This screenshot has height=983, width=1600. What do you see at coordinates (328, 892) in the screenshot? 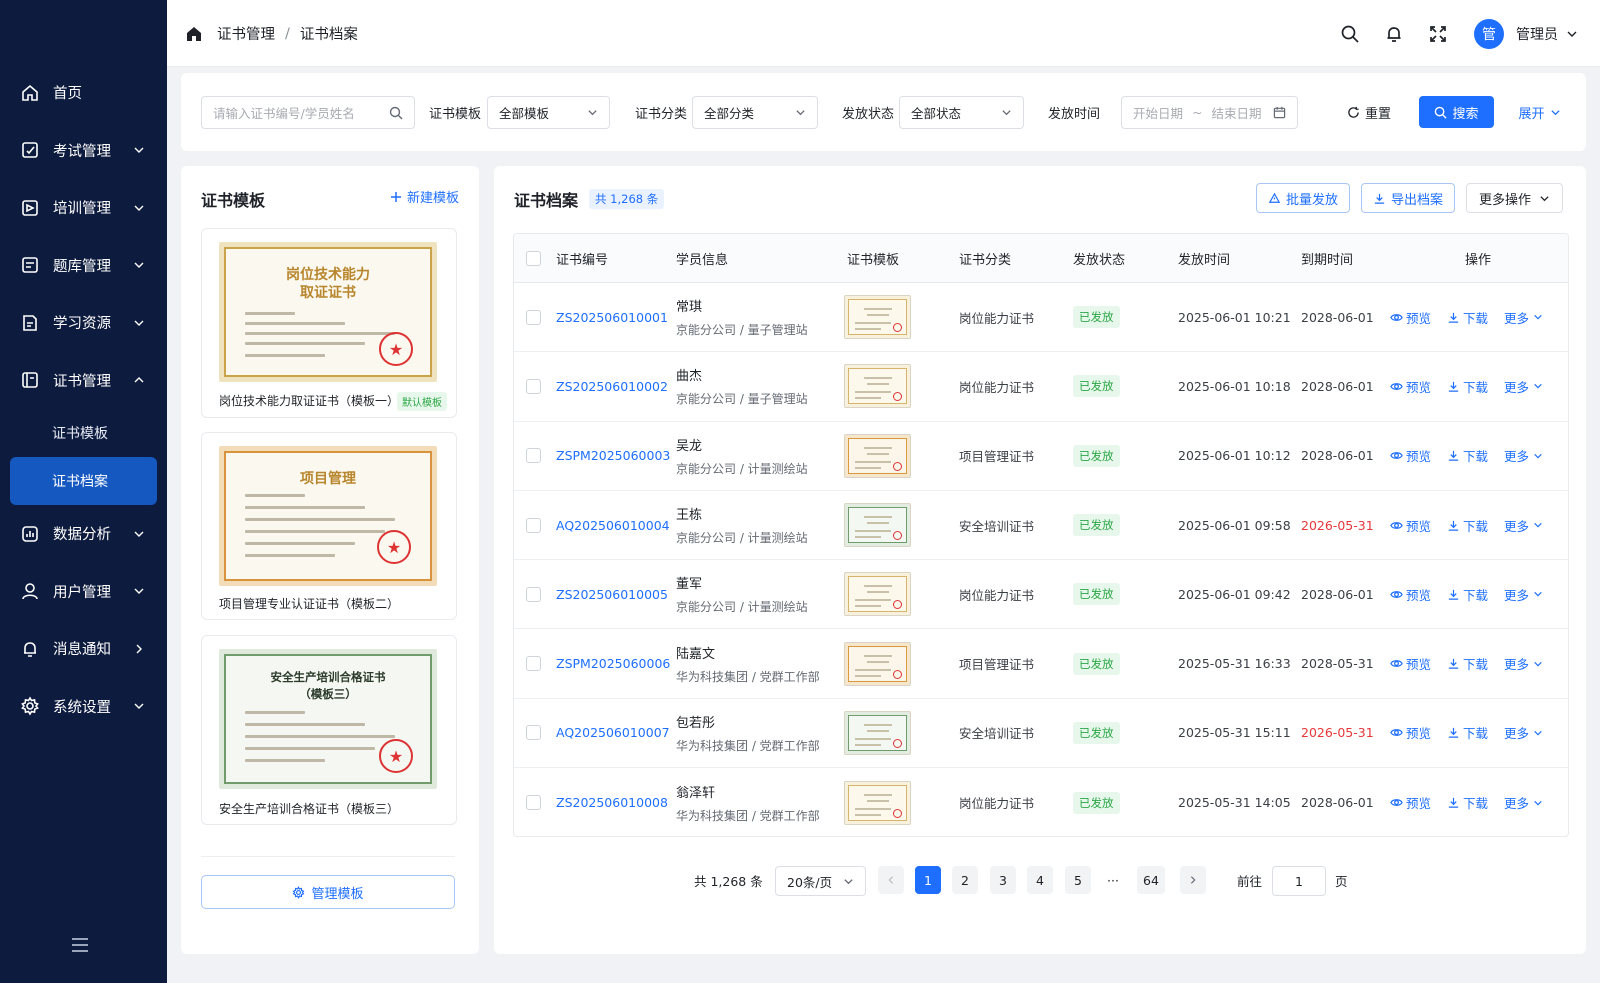
I see `manage-templates-button: 管理模板` at bounding box center [328, 892].